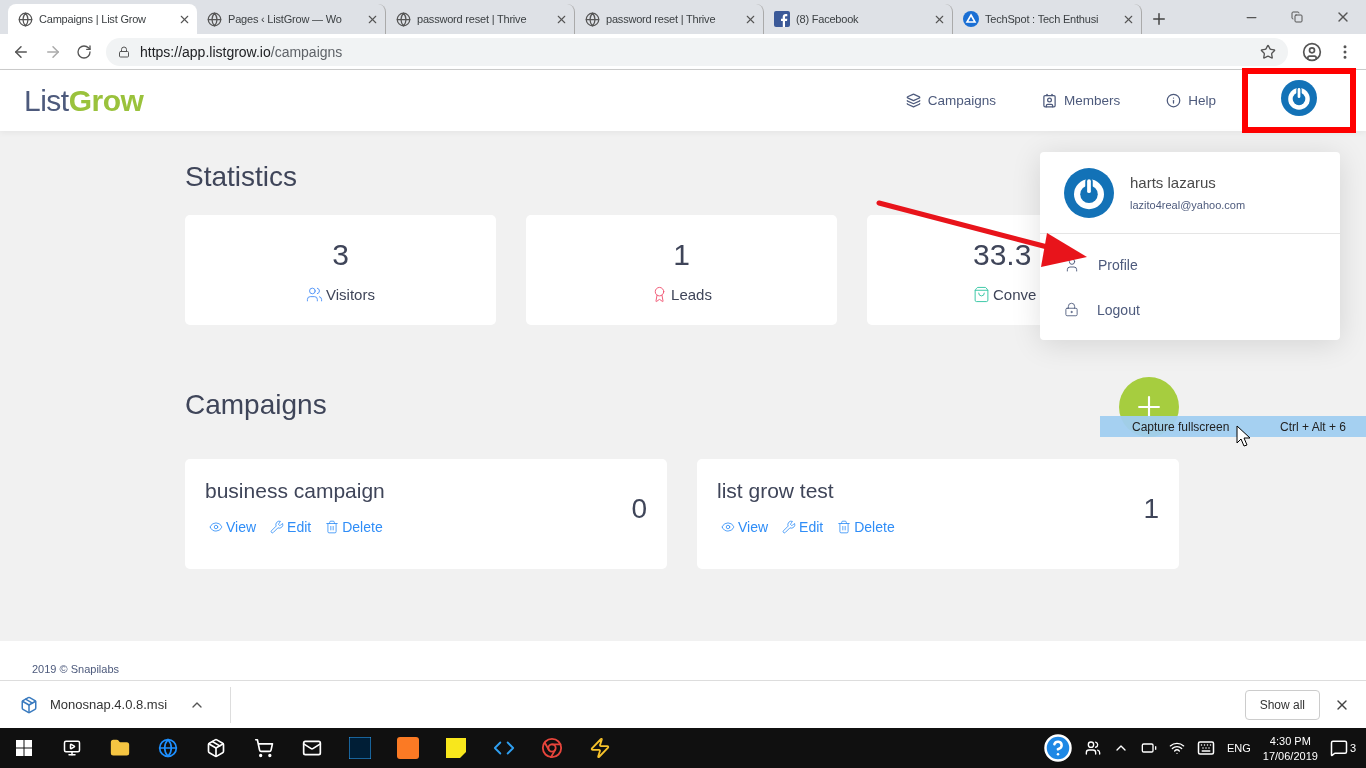 The image size is (1366, 768). Describe the element at coordinates (1268, 51) in the screenshot. I see `star-icon` at that location.